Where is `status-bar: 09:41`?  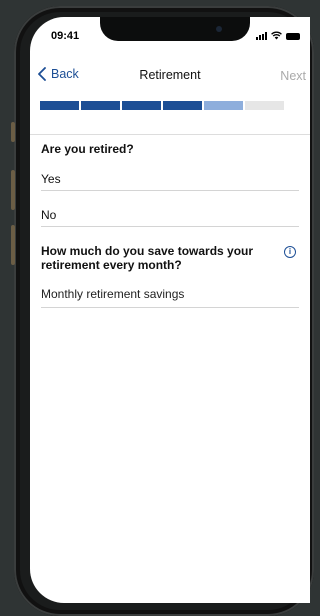
status-bar: 09:41 is located at coordinates (170, 37).